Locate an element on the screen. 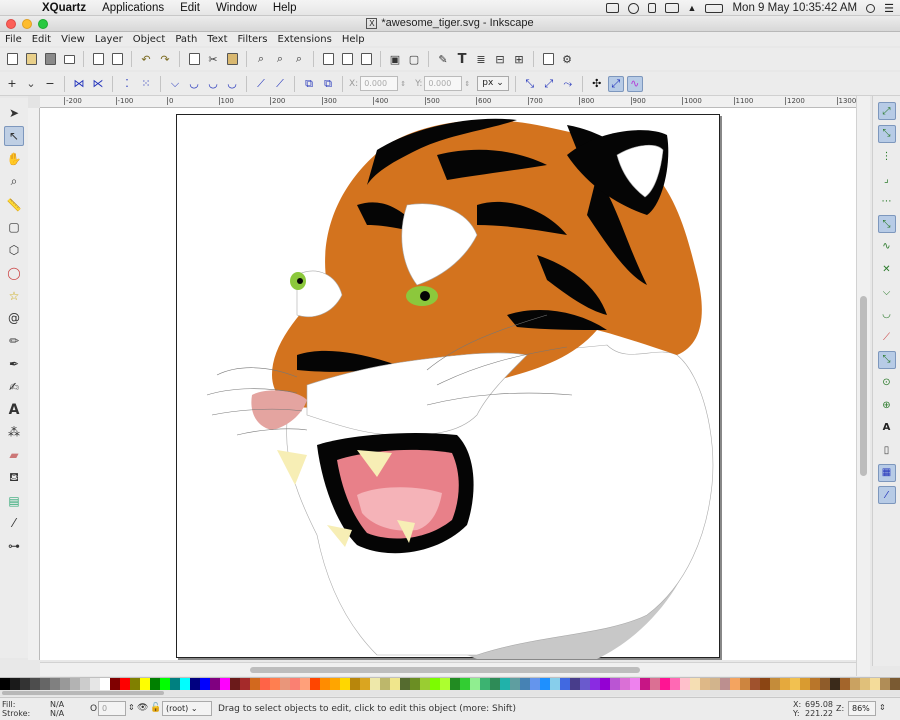  pen-tool-icon: ✒ is located at coordinates (14, 364).